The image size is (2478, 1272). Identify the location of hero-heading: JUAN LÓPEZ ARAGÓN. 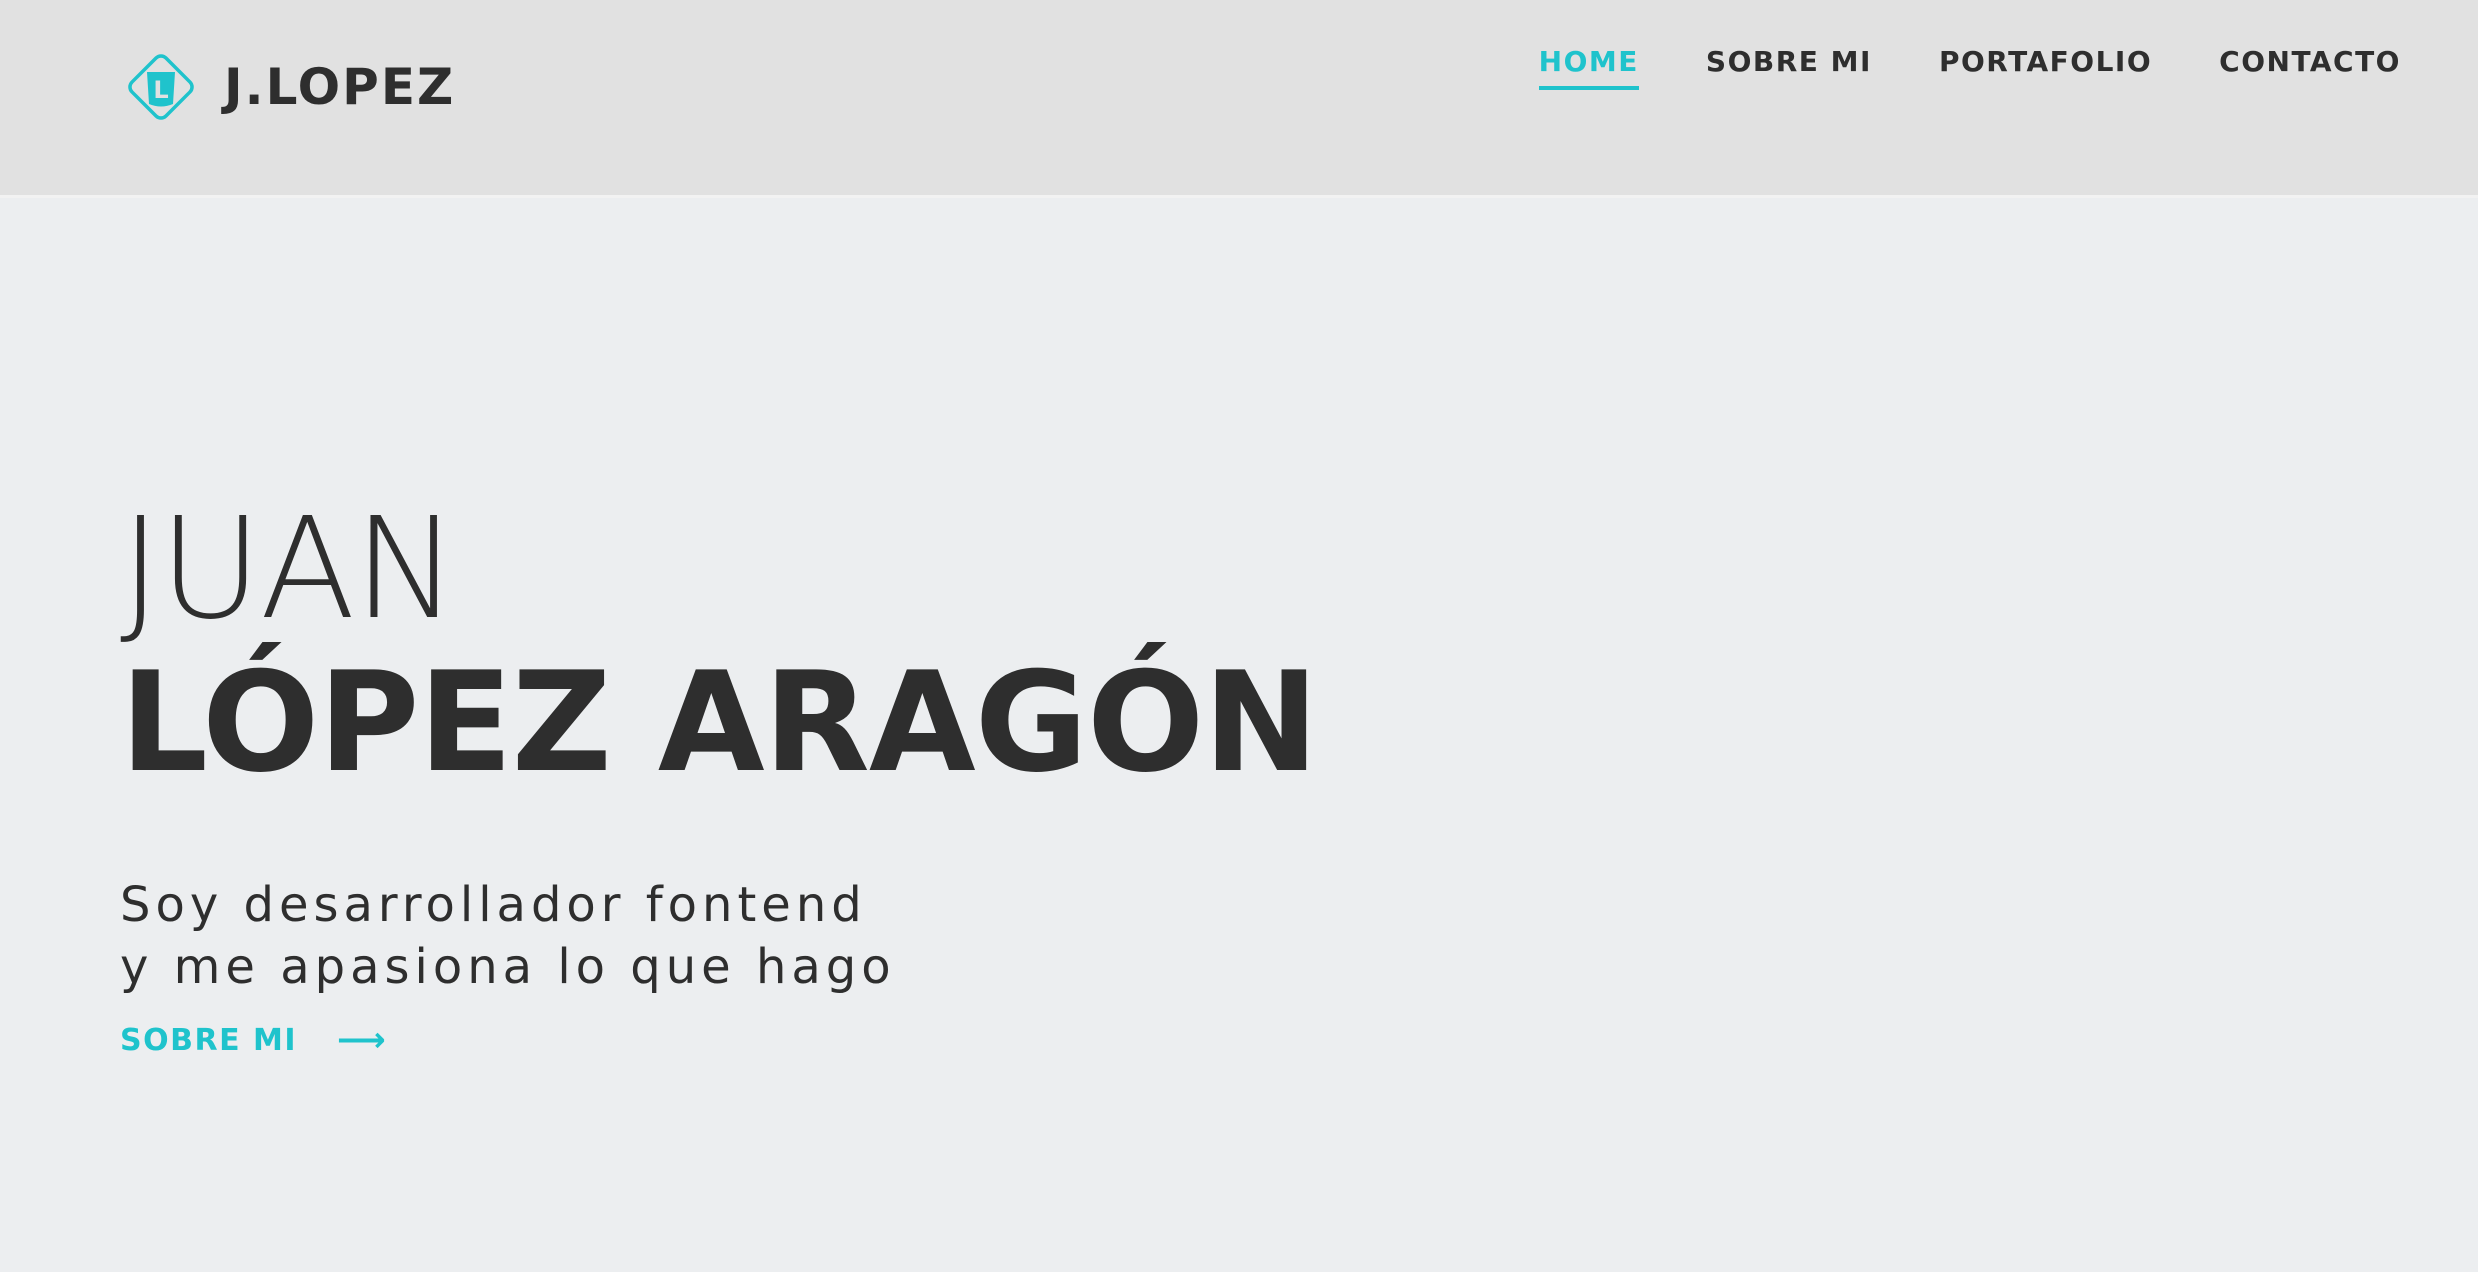
(719, 645).